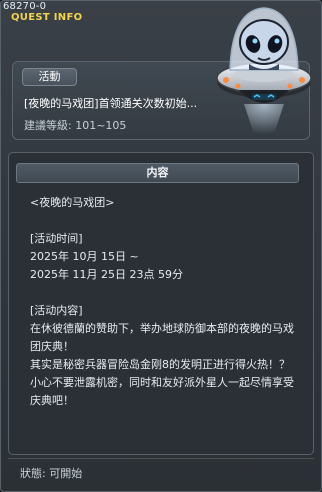 The width and height of the screenshot is (322, 492). Describe the element at coordinates (47, 17) in the screenshot. I see `window-title: QUEST INFO` at that location.